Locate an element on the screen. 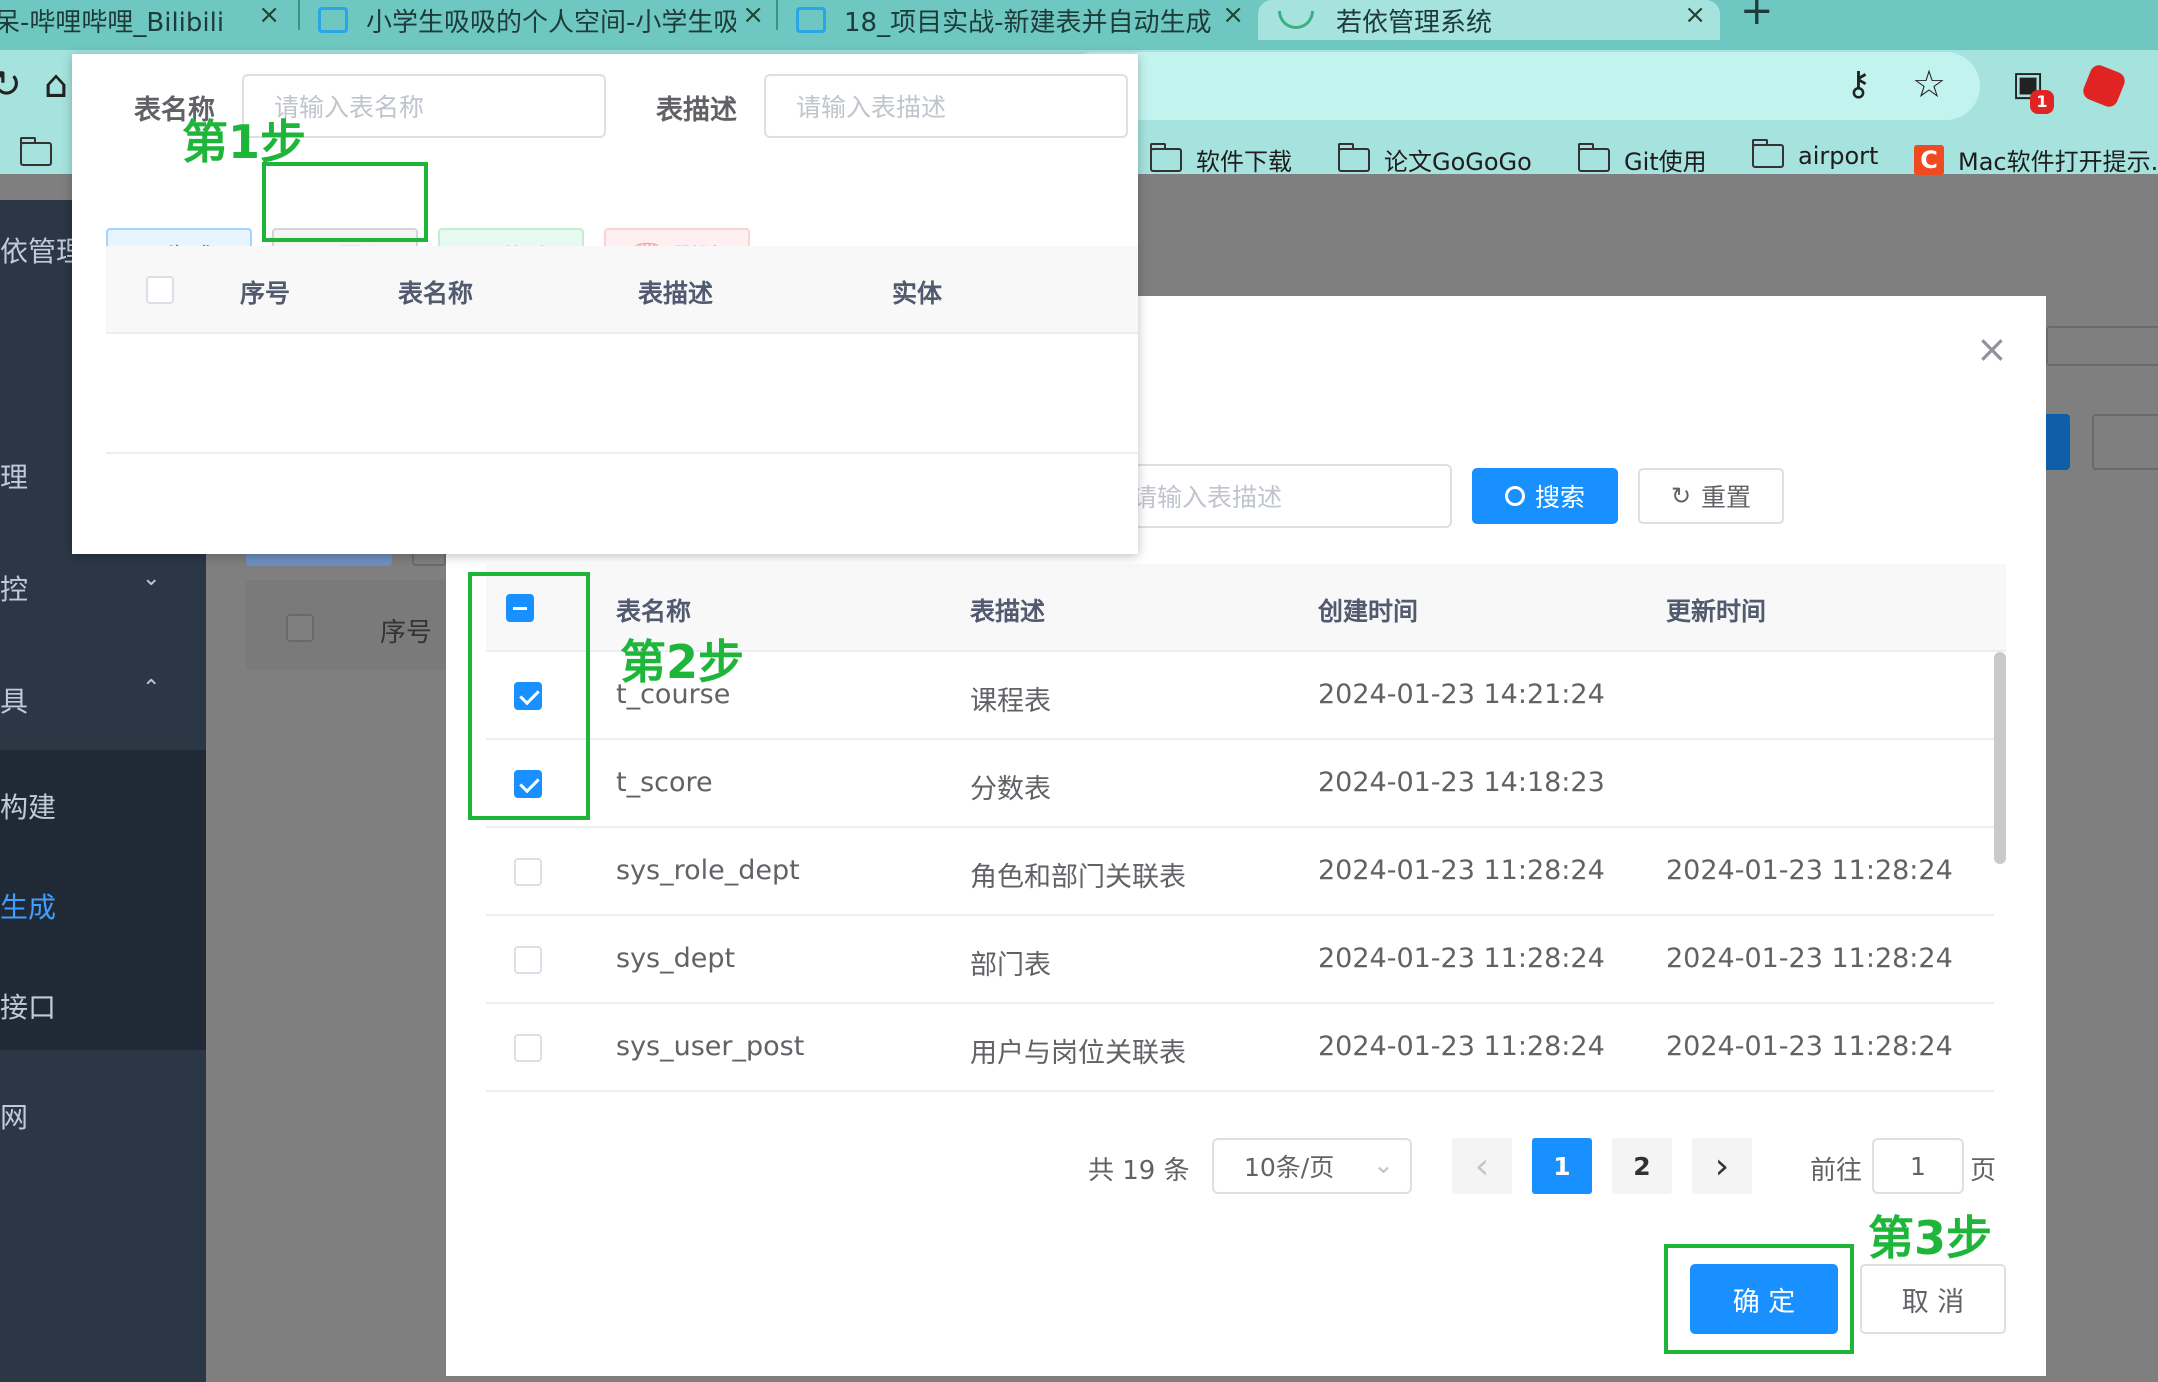 This screenshot has height=1382, width=2158. cell-table-name: sys_dept is located at coordinates (676, 958).